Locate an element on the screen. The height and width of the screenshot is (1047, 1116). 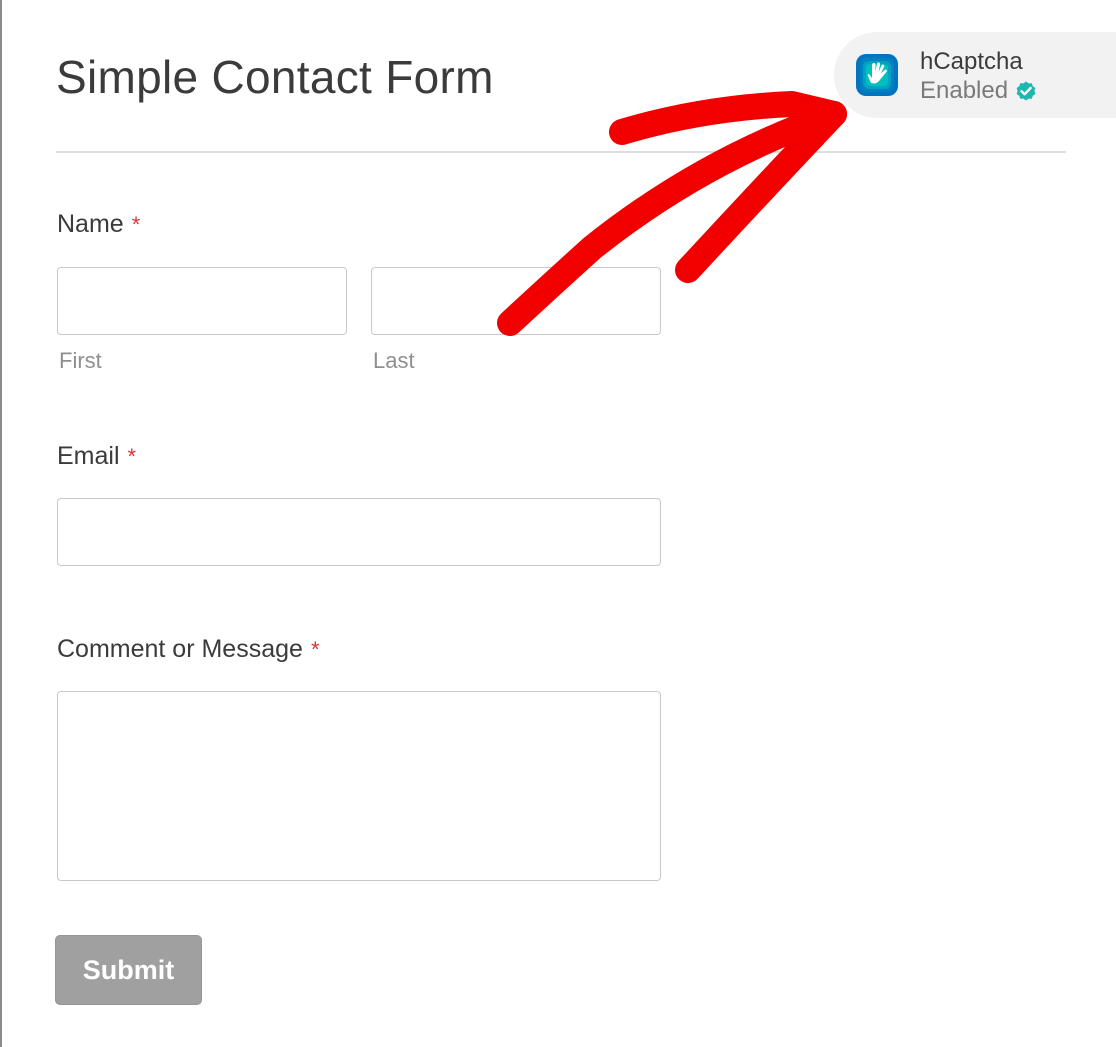
hcaptcha-hand-logo-icon is located at coordinates (877, 75).